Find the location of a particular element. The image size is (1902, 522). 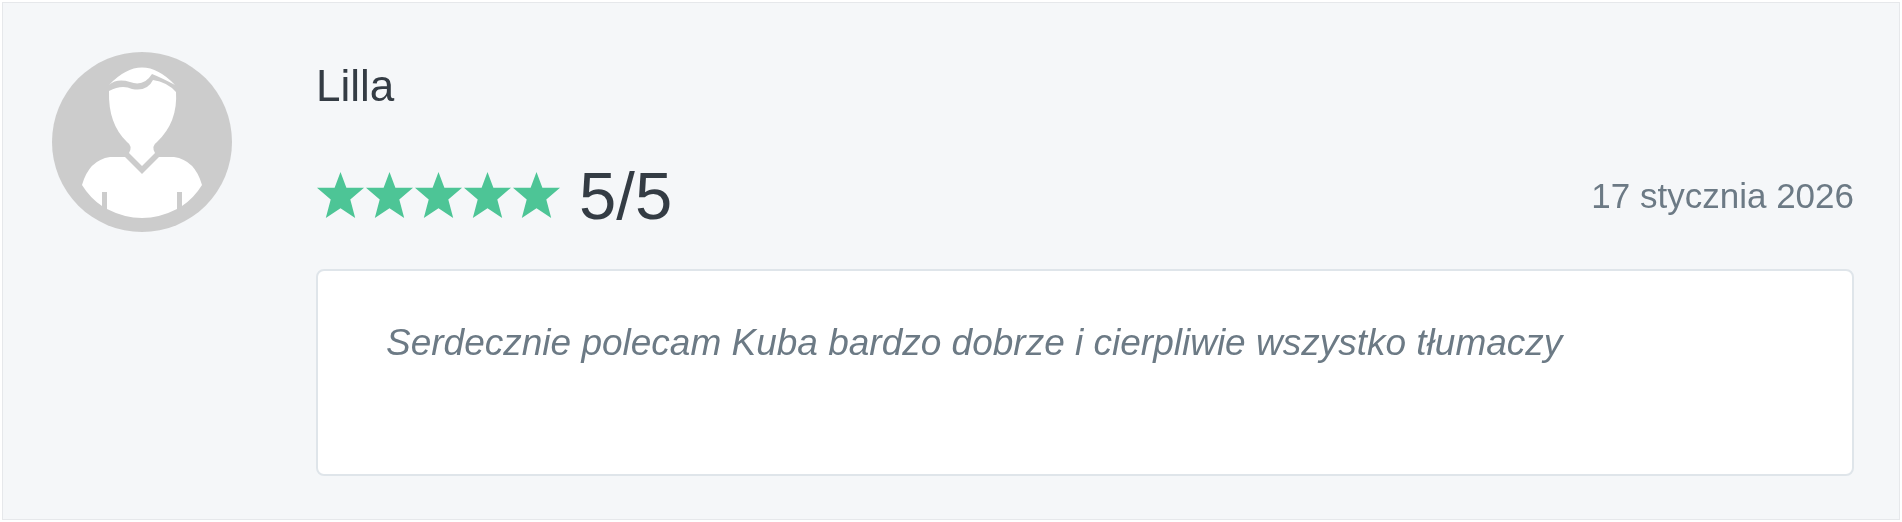

reviewer-name: Lilla is located at coordinates (355, 86).